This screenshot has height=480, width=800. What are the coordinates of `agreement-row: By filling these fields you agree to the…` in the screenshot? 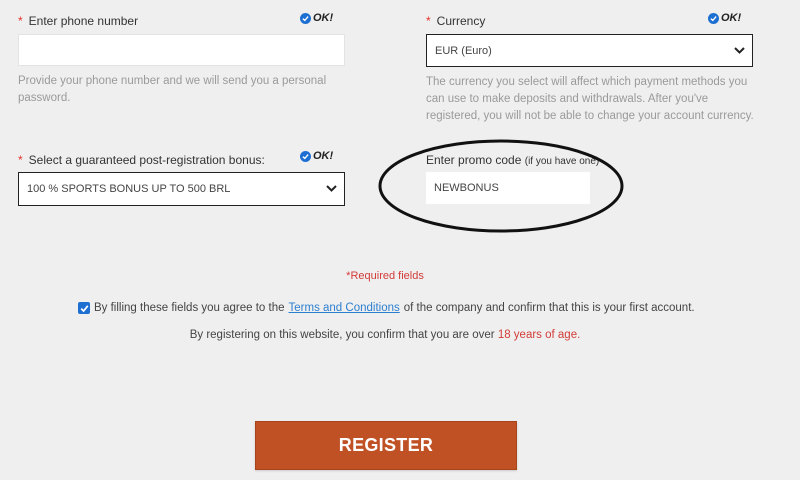 It's located at (386, 308).